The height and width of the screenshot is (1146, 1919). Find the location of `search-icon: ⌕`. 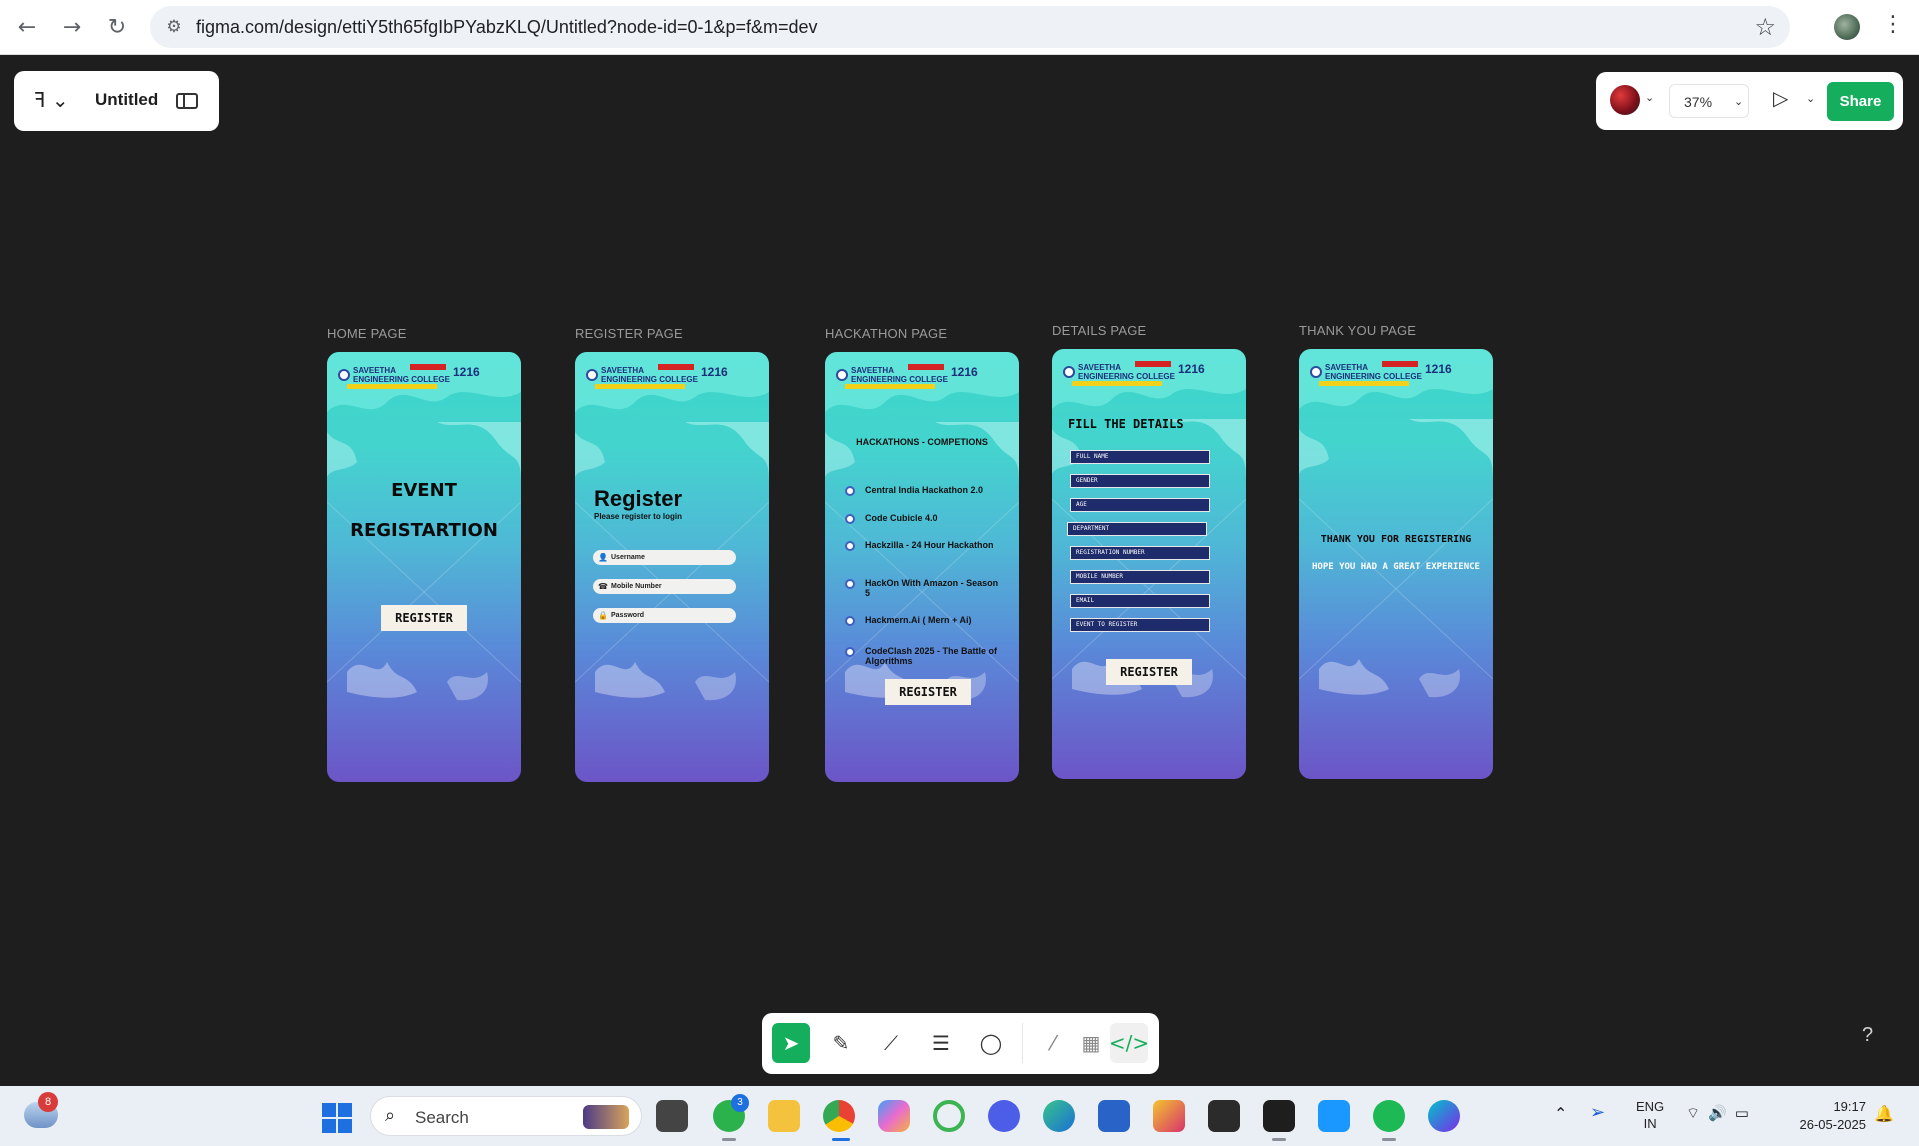

search-icon: ⌕ is located at coordinates (390, 1115).